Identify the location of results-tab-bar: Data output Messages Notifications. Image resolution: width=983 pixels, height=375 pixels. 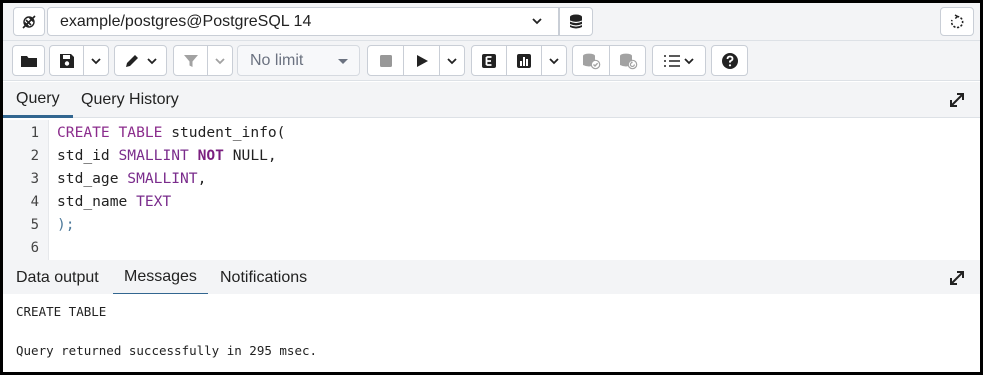
(491, 278).